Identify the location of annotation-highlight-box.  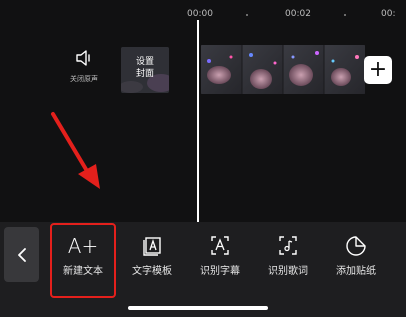
(83, 260).